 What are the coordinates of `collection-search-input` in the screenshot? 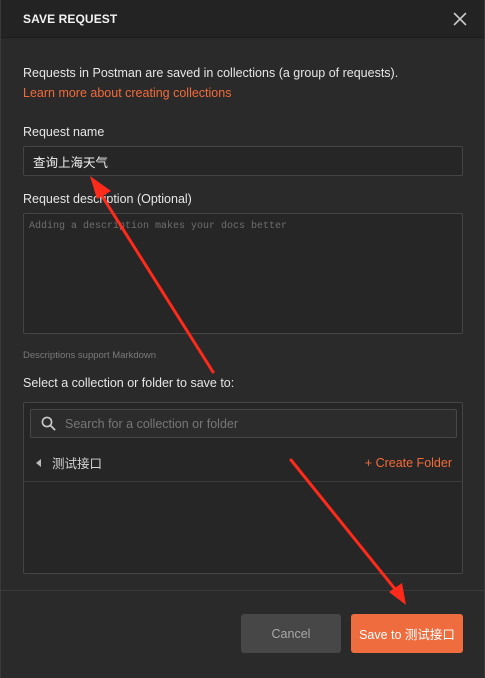 It's located at (260, 423).